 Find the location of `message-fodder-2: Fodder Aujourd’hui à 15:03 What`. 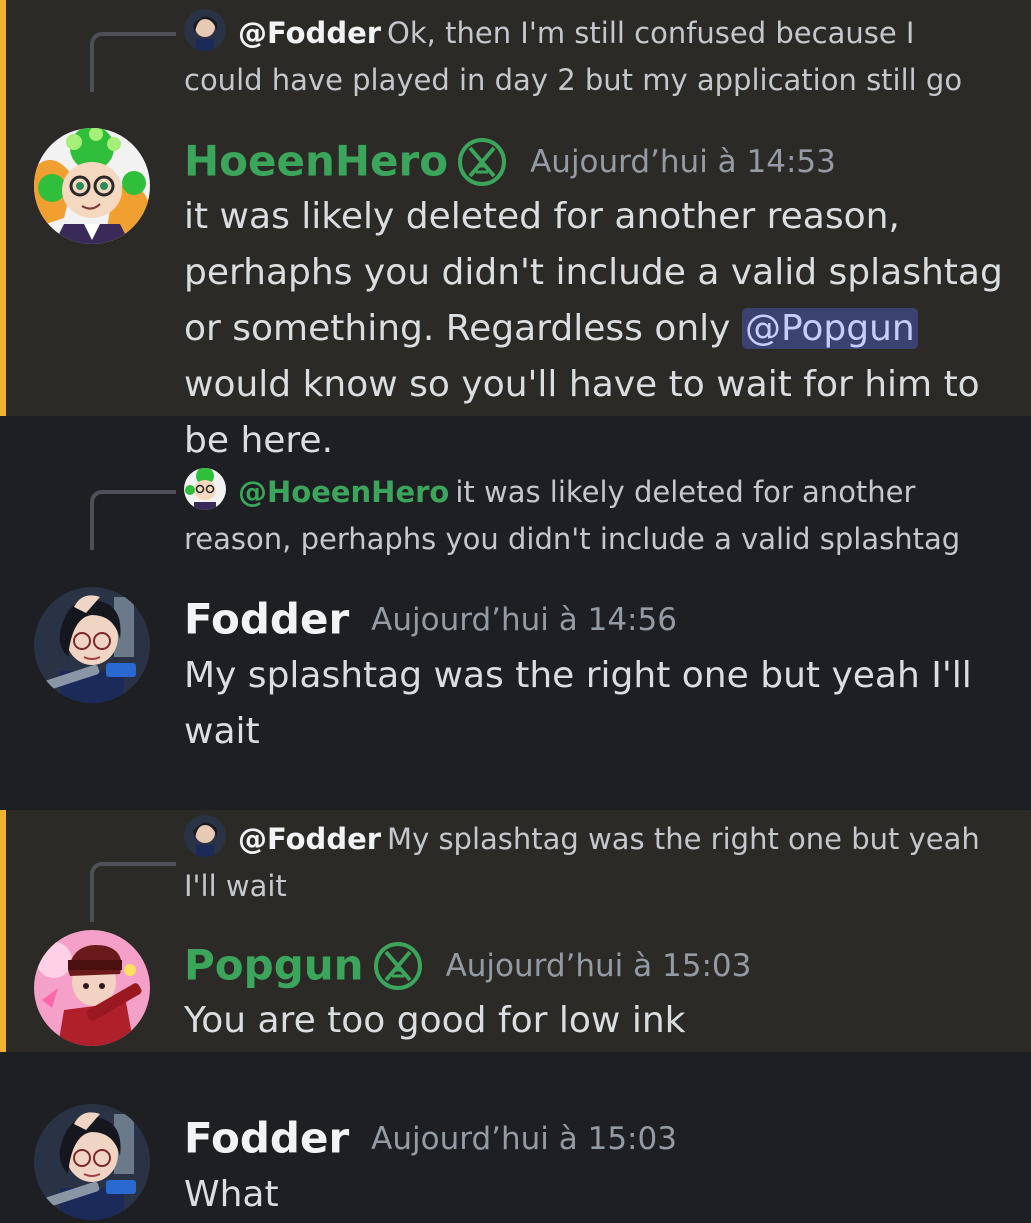

message-fodder-2: Fodder Aujourd’hui à 15:03 What is located at coordinates (515, 1136).